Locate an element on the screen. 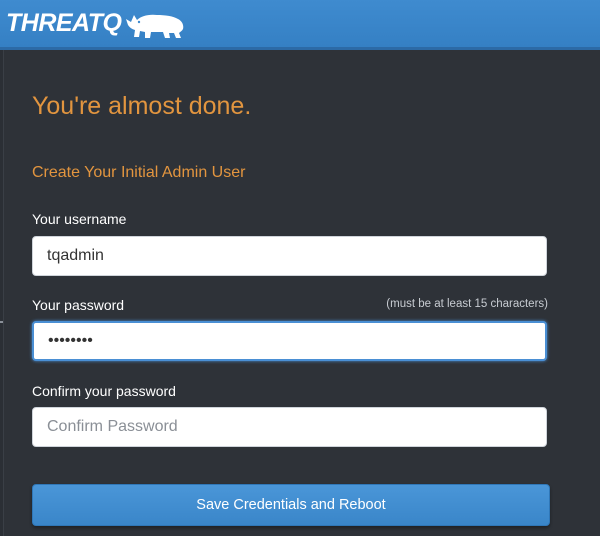 The width and height of the screenshot is (600, 536). confirm-password-label: Confirm your password is located at coordinates (104, 391).